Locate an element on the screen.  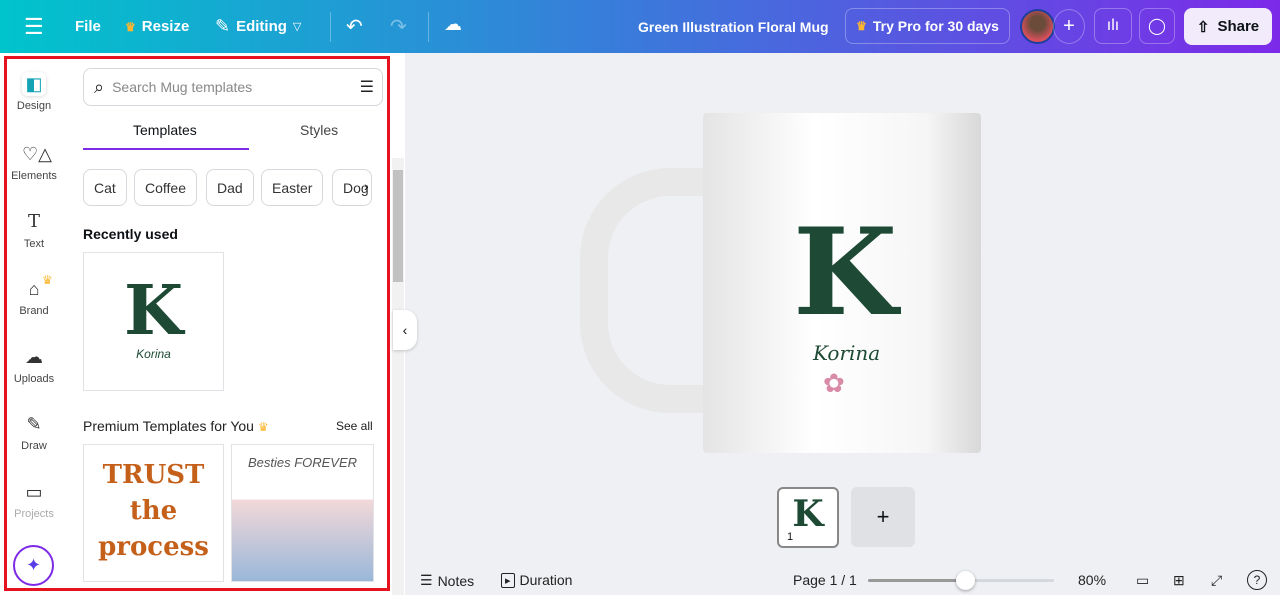
duration-button: ▸ Duration is located at coordinates (536, 580).